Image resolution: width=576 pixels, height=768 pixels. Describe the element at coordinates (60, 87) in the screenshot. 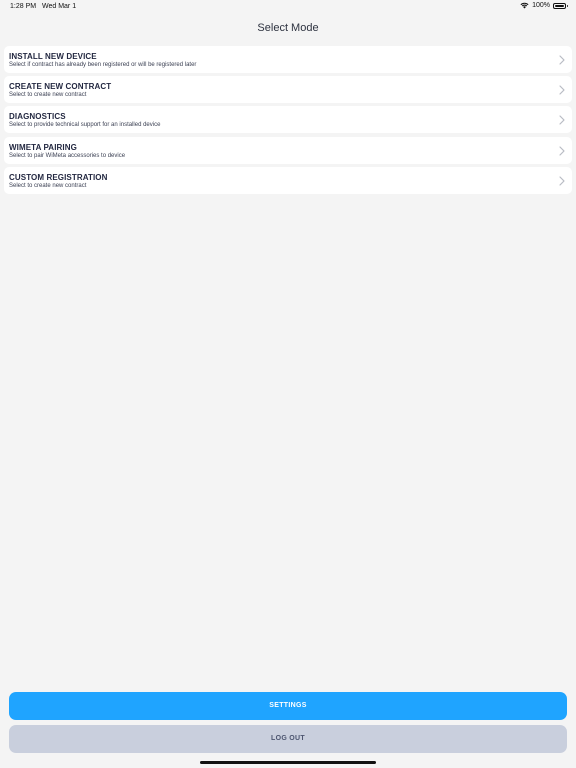

I see `mode-title: CREATE NEW CONTRACT` at that location.